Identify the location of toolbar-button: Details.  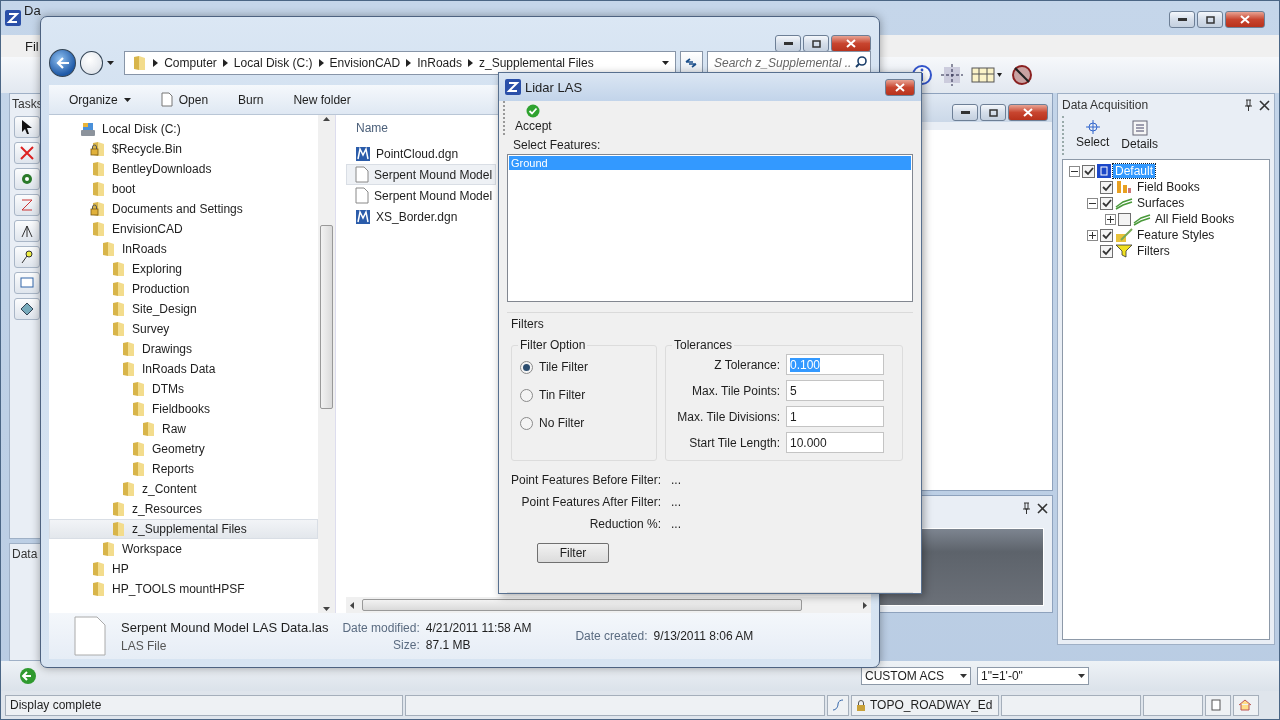
(1140, 135).